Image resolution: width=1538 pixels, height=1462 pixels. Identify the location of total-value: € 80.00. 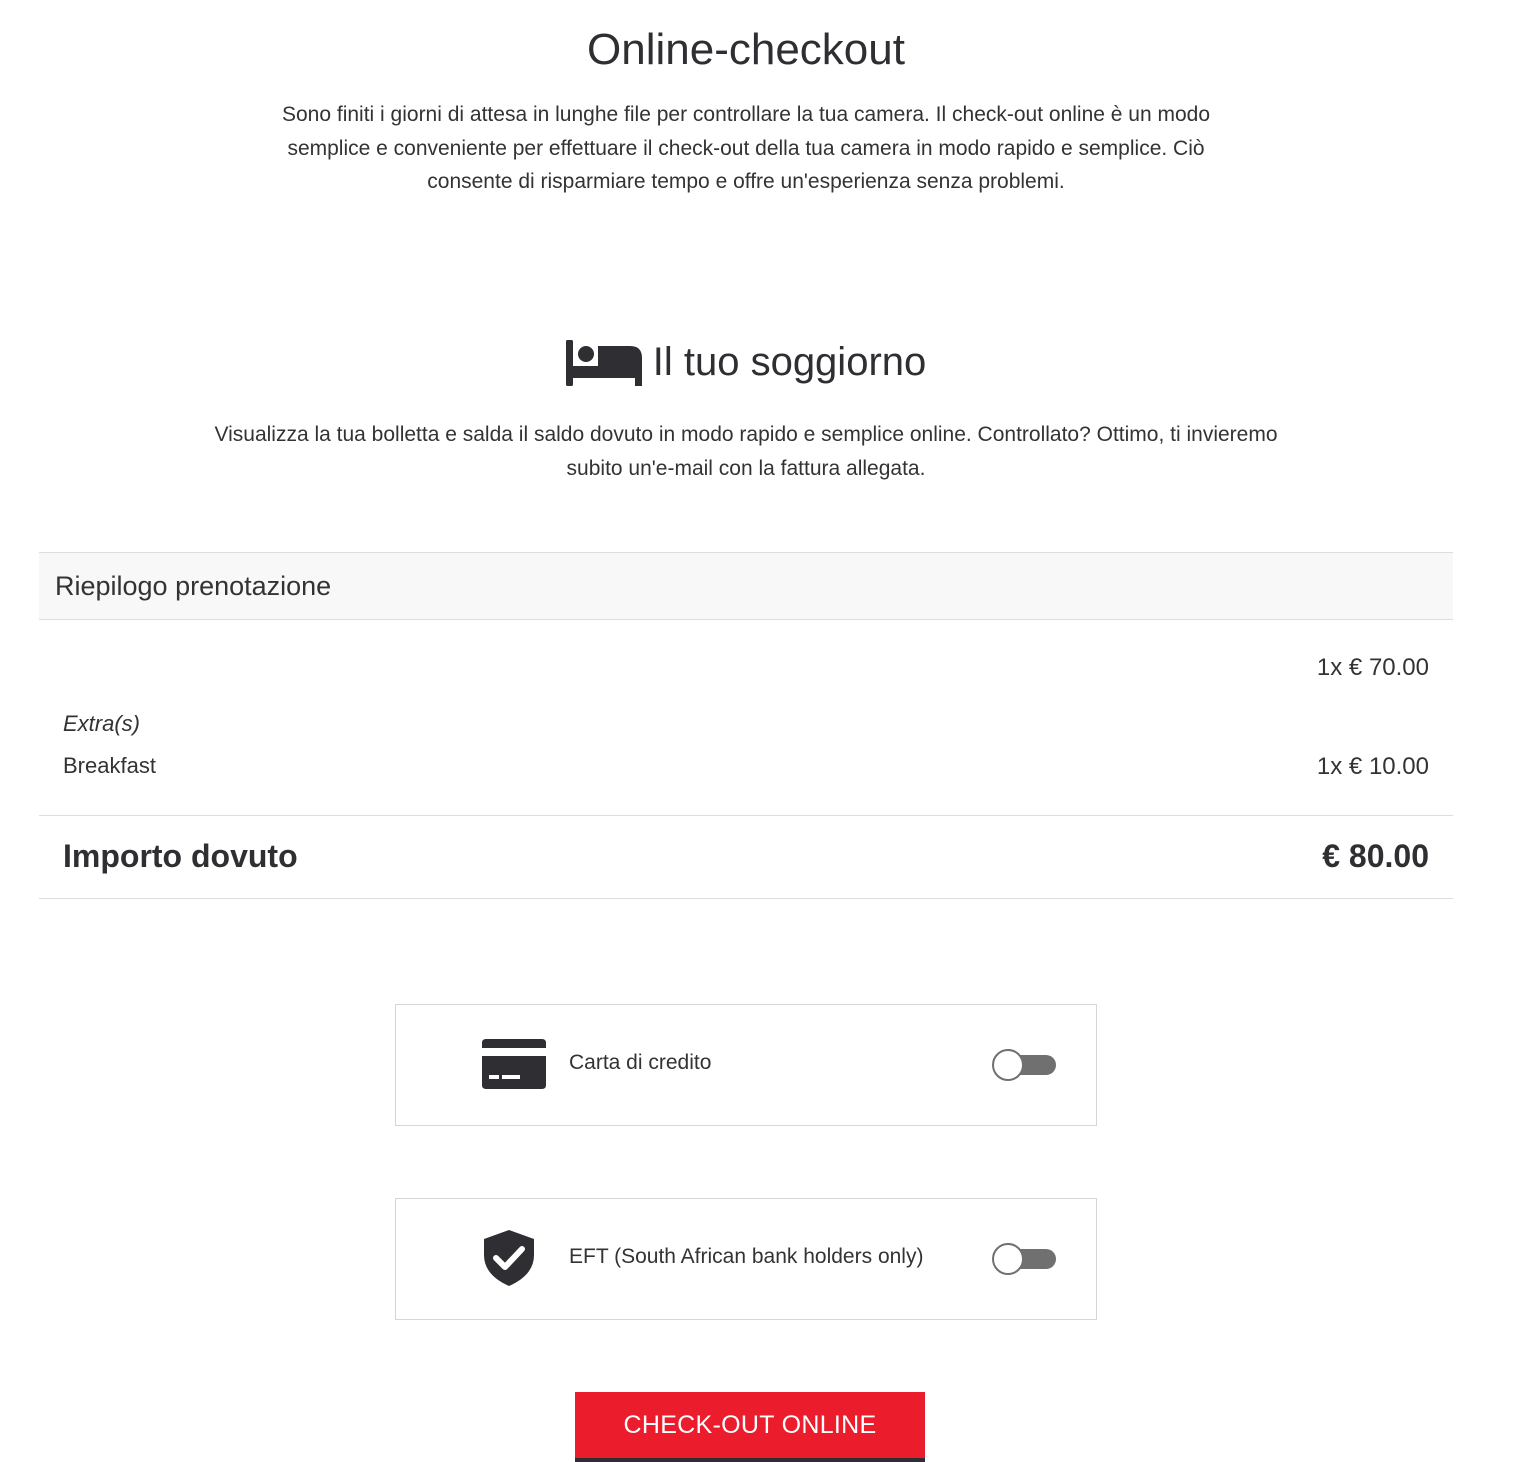
(1375, 856).